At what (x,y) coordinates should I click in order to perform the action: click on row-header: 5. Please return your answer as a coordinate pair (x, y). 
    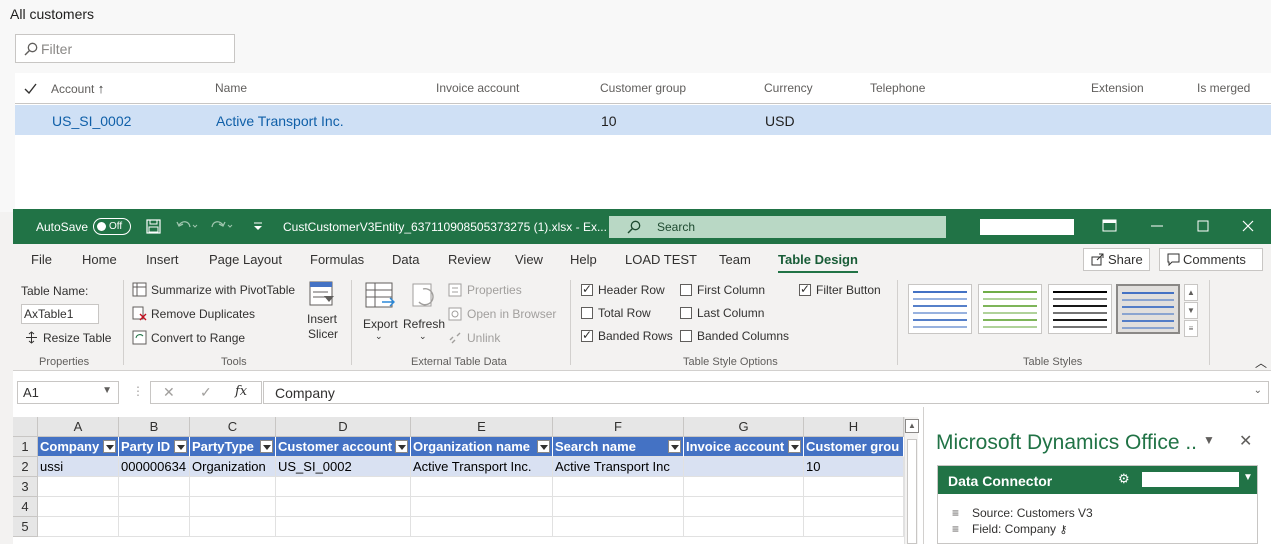
    Looking at the image, I should click on (25, 527).